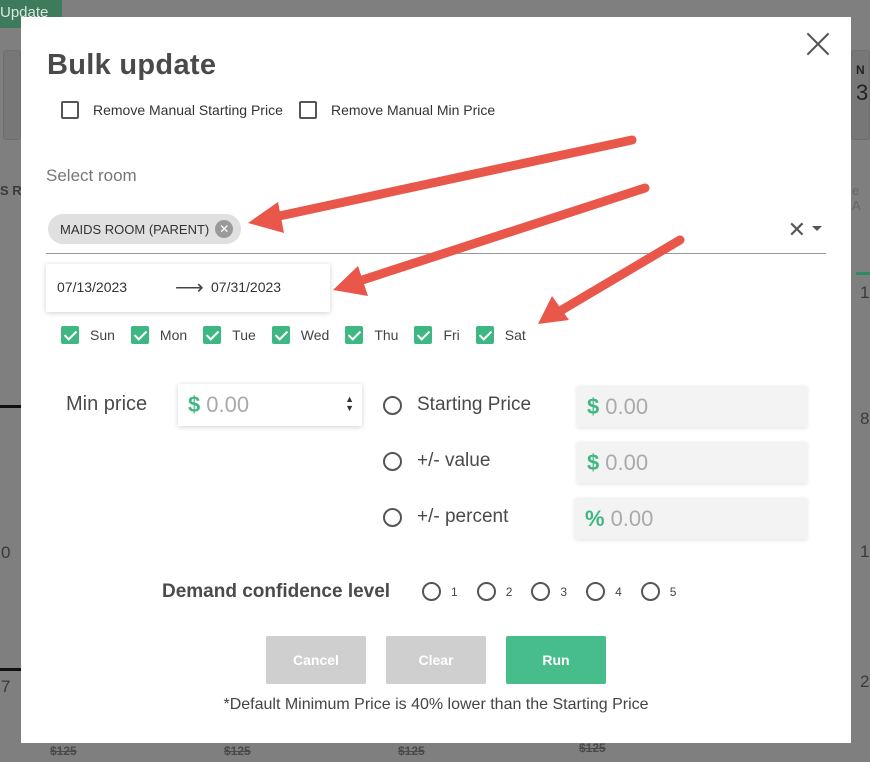 The height and width of the screenshot is (762, 870). I want to click on bg-panel-left, so click(12, 95).